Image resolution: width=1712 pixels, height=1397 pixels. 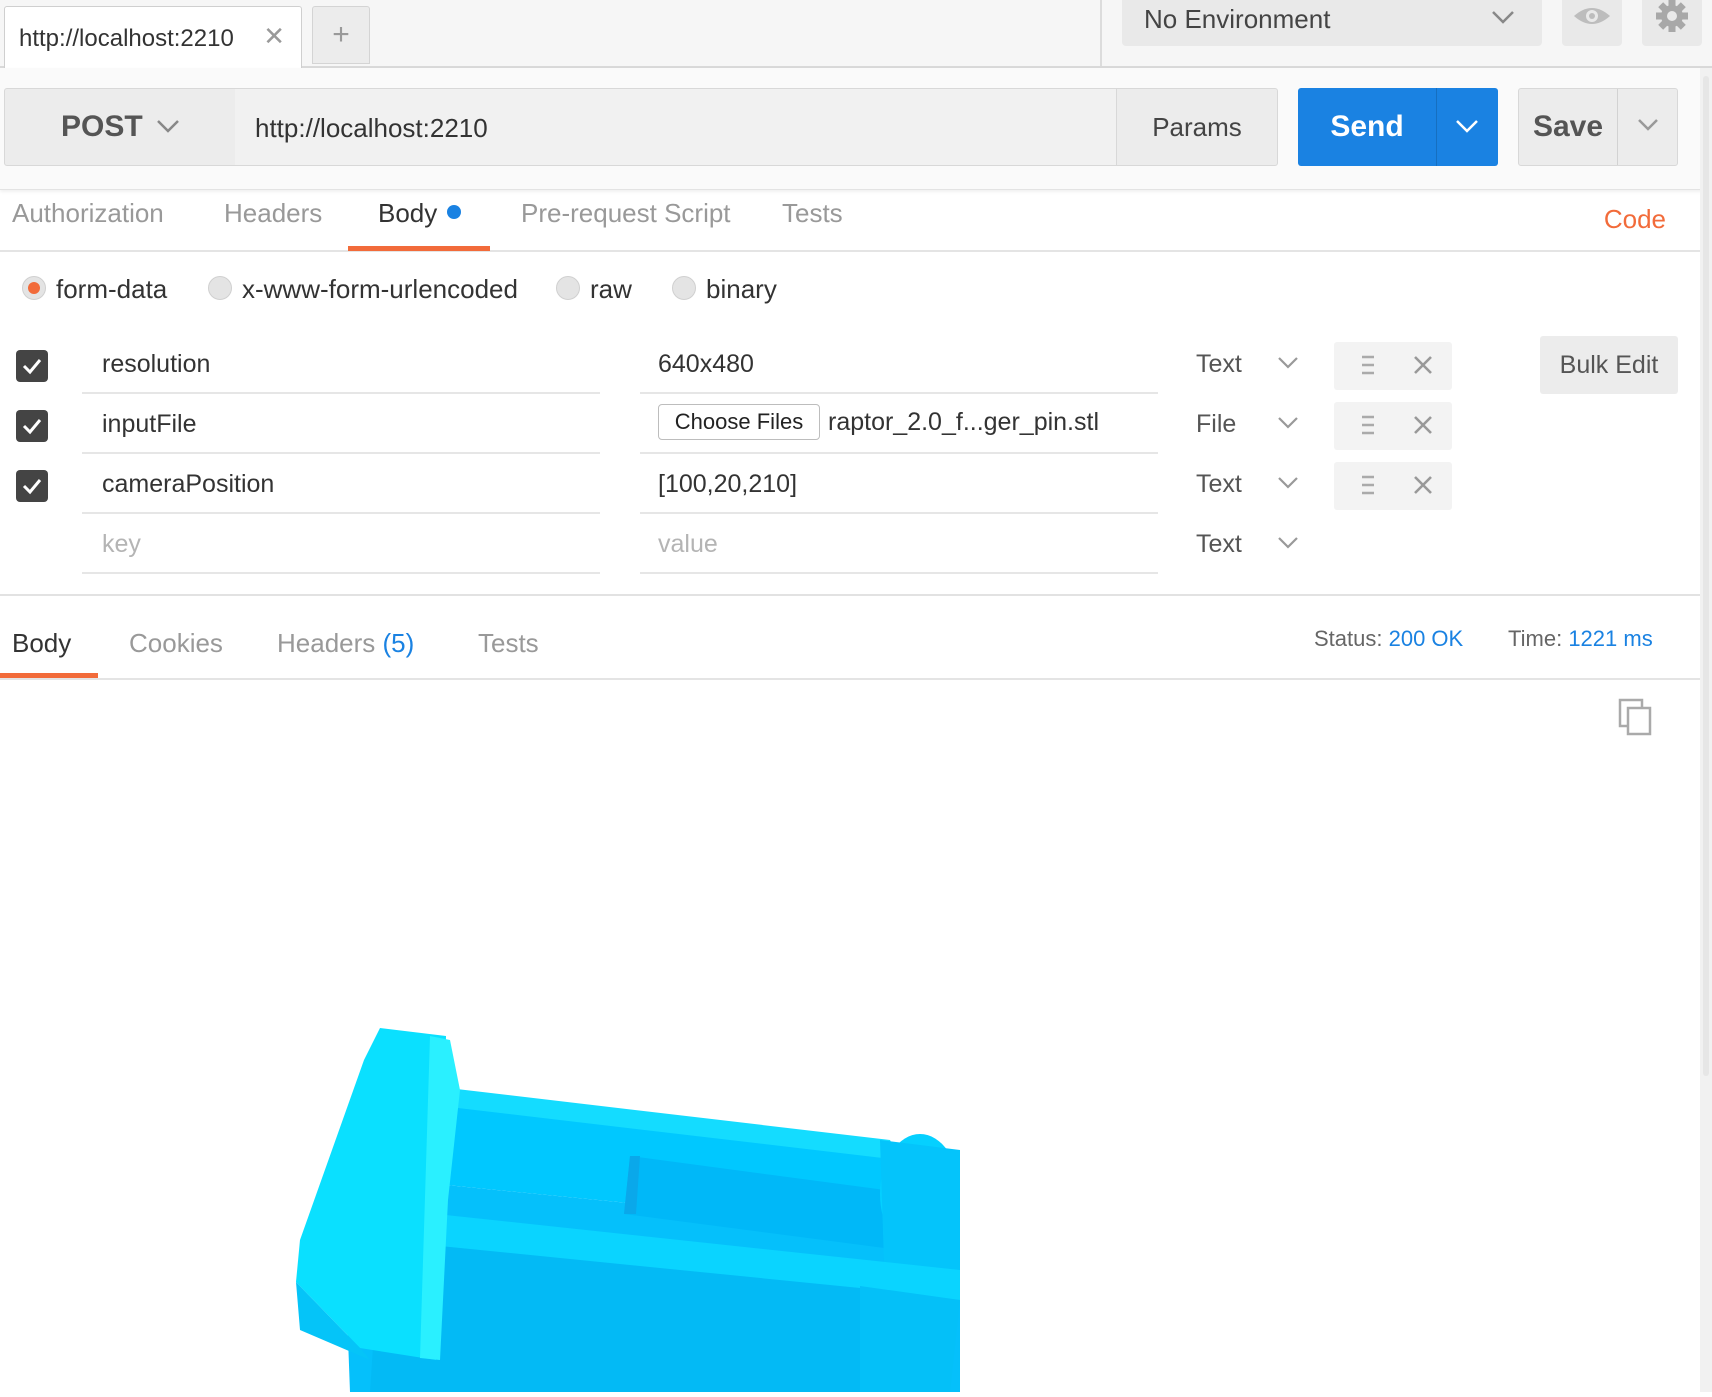 What do you see at coordinates (41, 643) in the screenshot?
I see `response-tab-body: Body` at bounding box center [41, 643].